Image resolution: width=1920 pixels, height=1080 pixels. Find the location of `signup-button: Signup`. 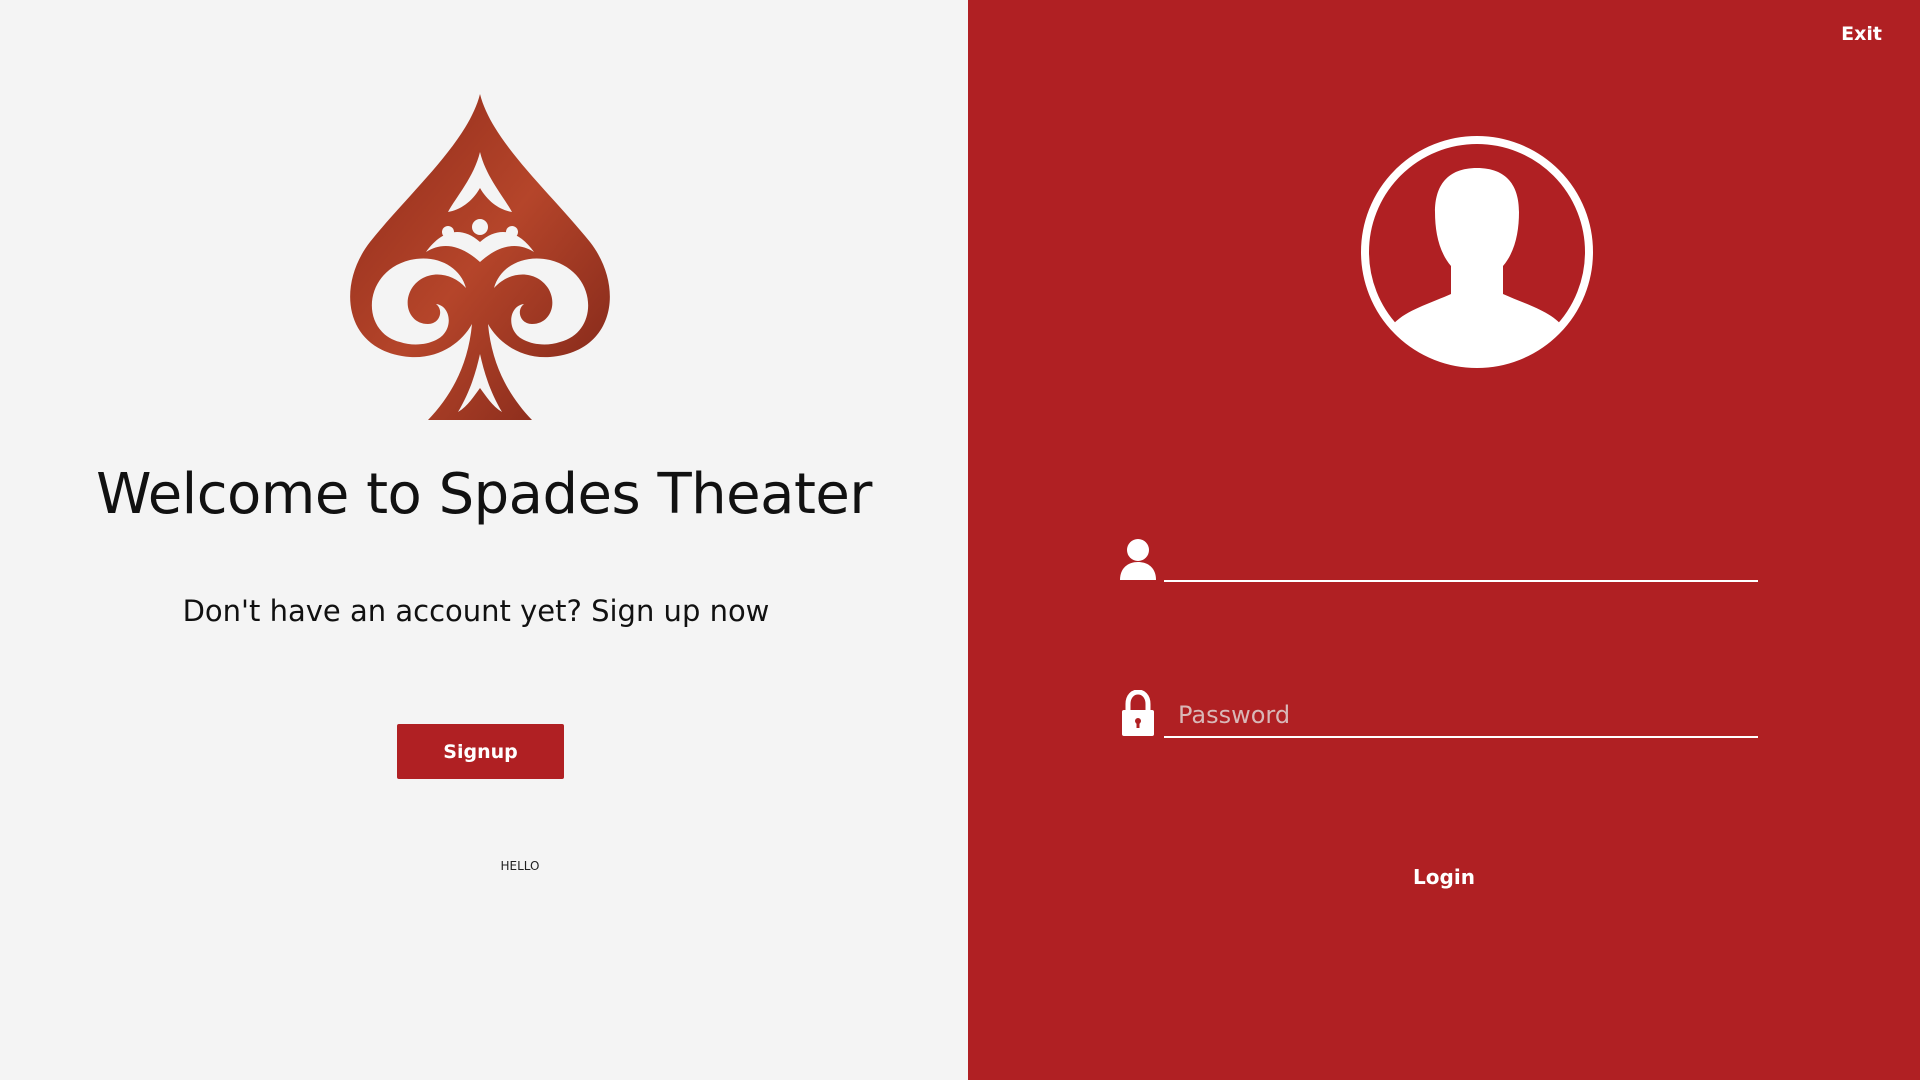

signup-button: Signup is located at coordinates (480, 751).